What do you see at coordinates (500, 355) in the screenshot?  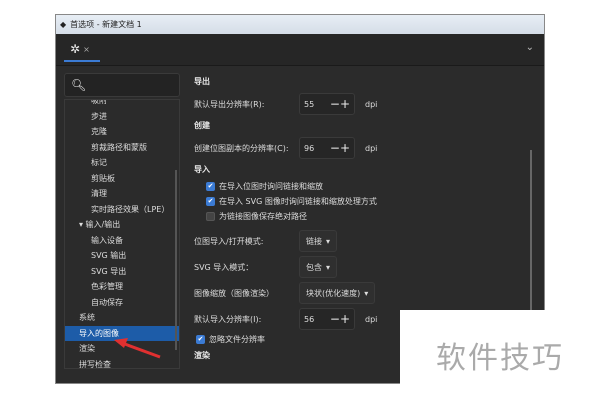 I see `watermark: 软件技巧` at bounding box center [500, 355].